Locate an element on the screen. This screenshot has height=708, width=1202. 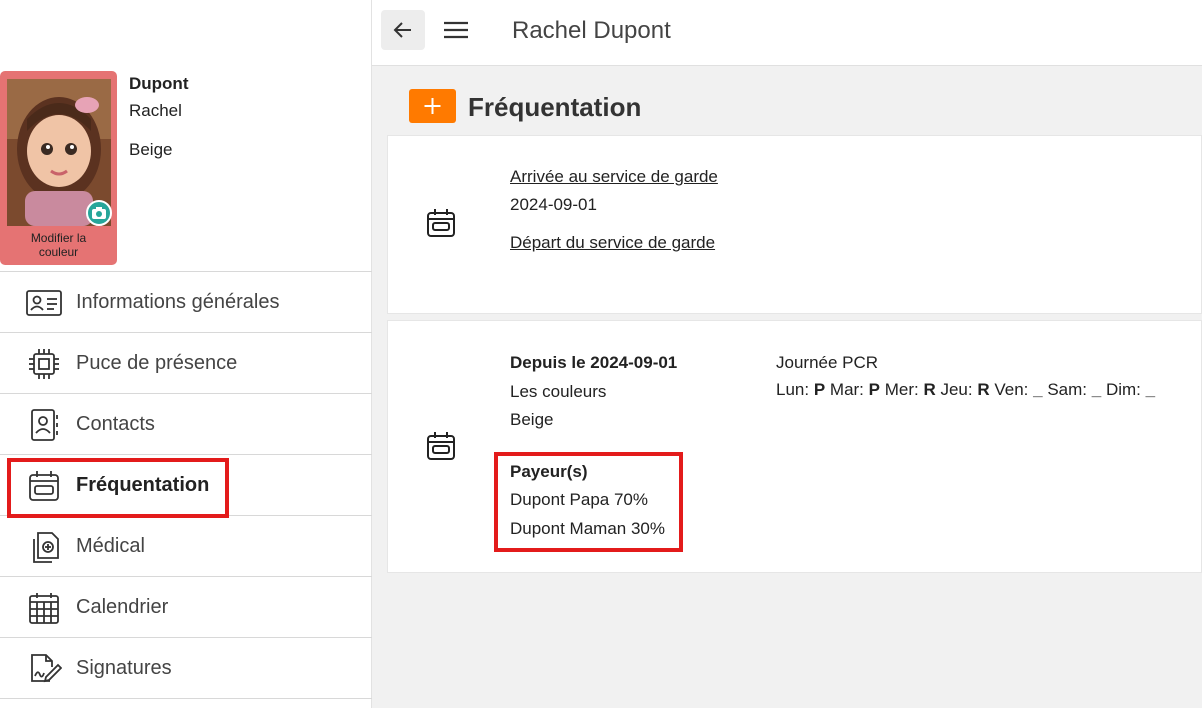
top-bar: Rachel Dupont is located at coordinates (787, 33).